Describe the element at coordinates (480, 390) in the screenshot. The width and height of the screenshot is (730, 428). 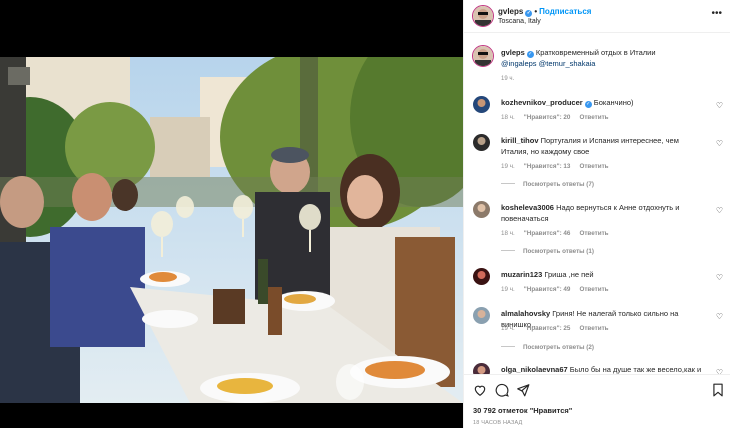
I see `heart-icon` at that location.